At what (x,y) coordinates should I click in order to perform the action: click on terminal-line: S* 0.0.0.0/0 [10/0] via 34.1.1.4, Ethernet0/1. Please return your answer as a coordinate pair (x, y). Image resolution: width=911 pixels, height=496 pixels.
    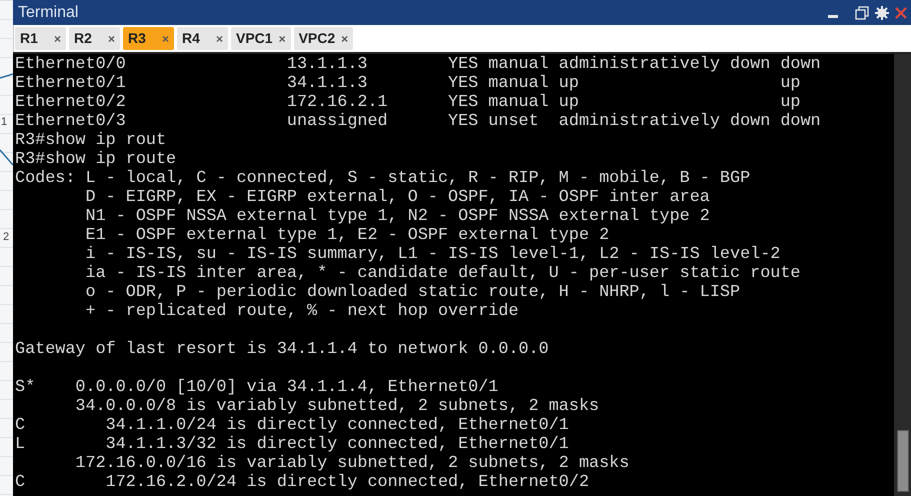
    Looking at the image, I should click on (257, 387).